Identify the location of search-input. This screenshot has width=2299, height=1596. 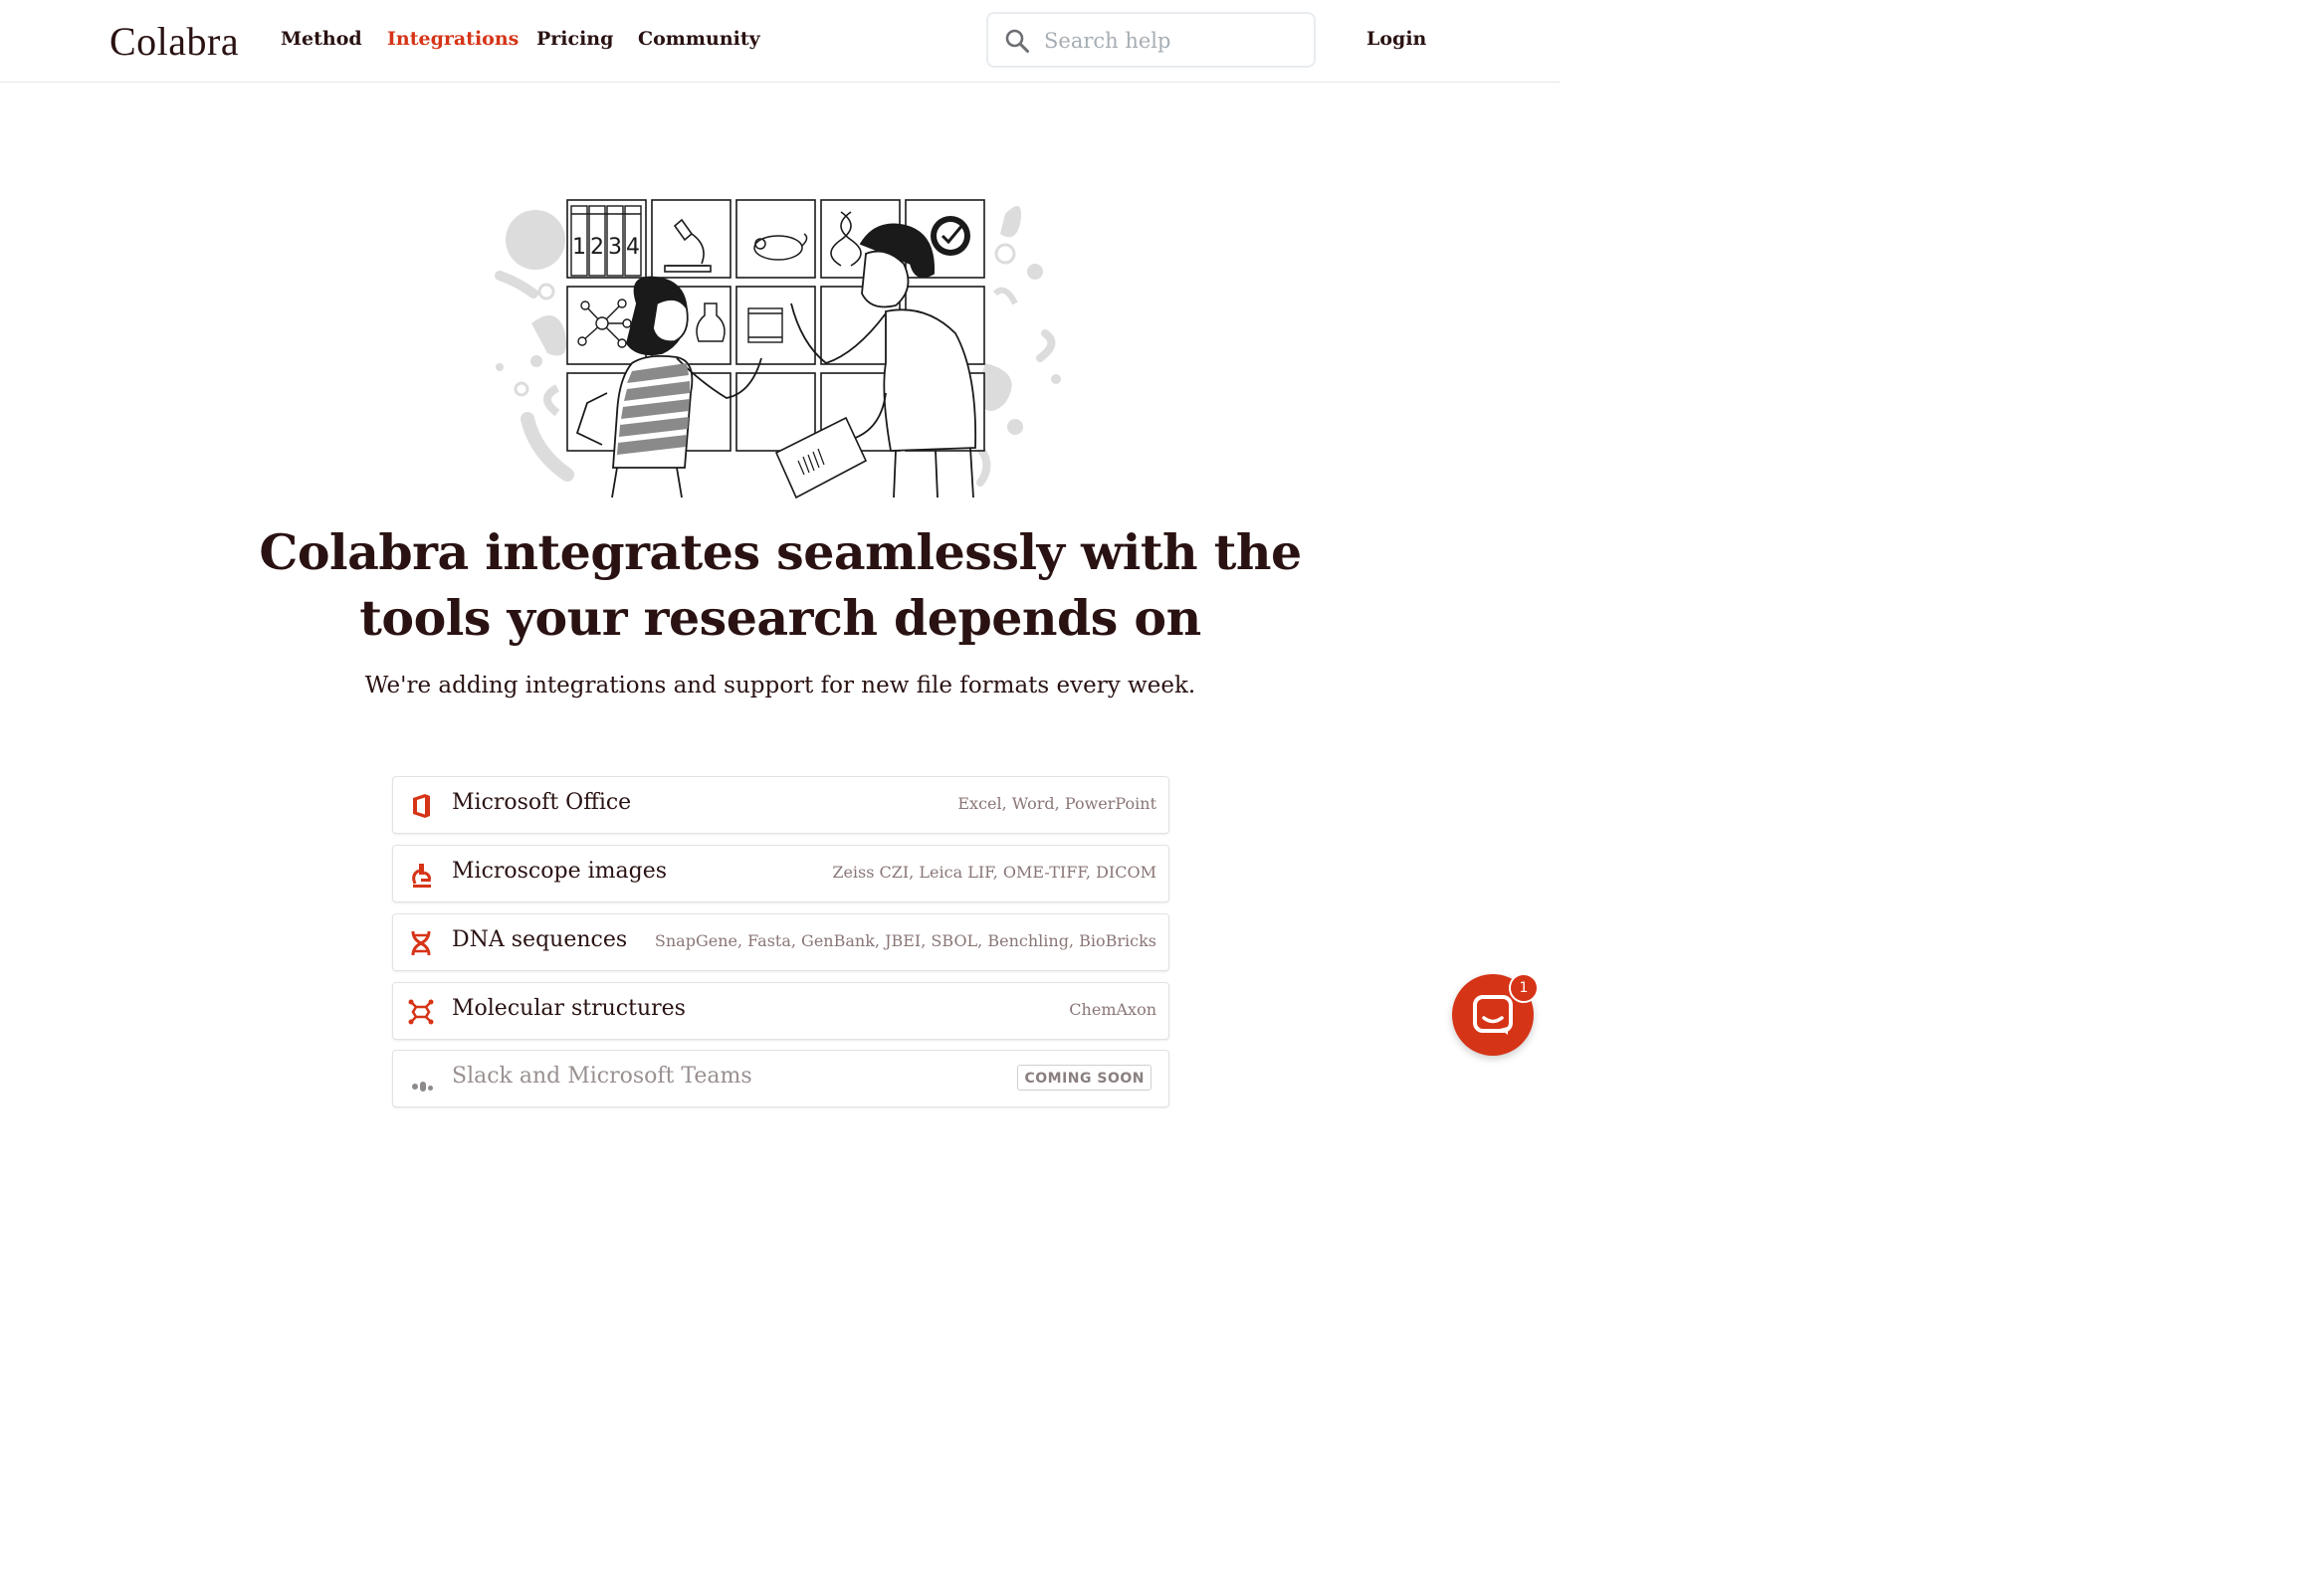
(1173, 41).